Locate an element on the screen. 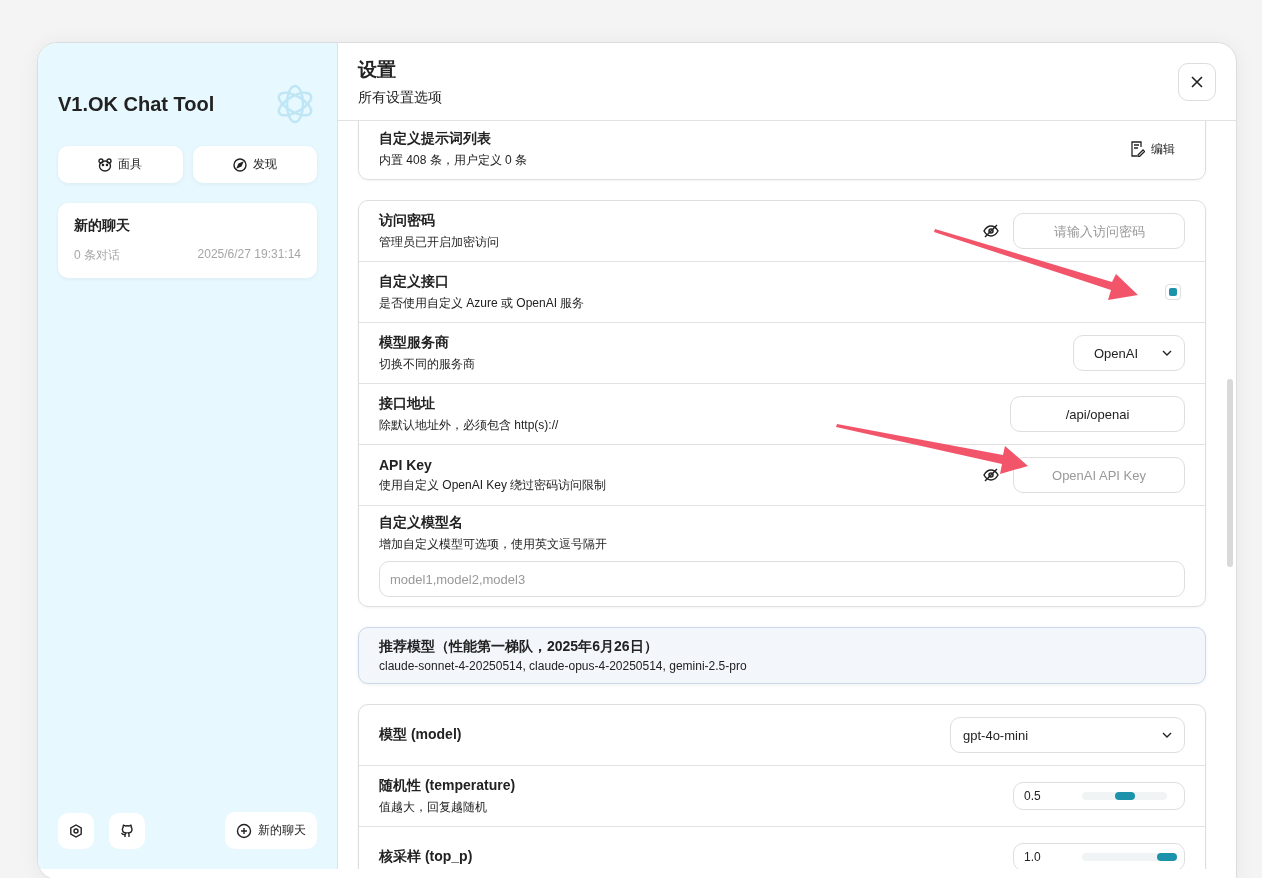 The height and width of the screenshot is (878, 1262). setting-description: 切换不同的服务商 is located at coordinates (427, 364).